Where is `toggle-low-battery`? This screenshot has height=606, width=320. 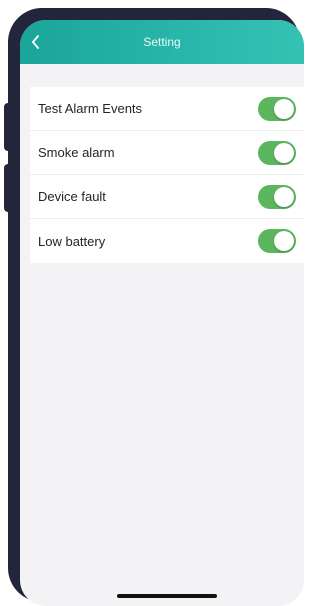 toggle-low-battery is located at coordinates (277, 241).